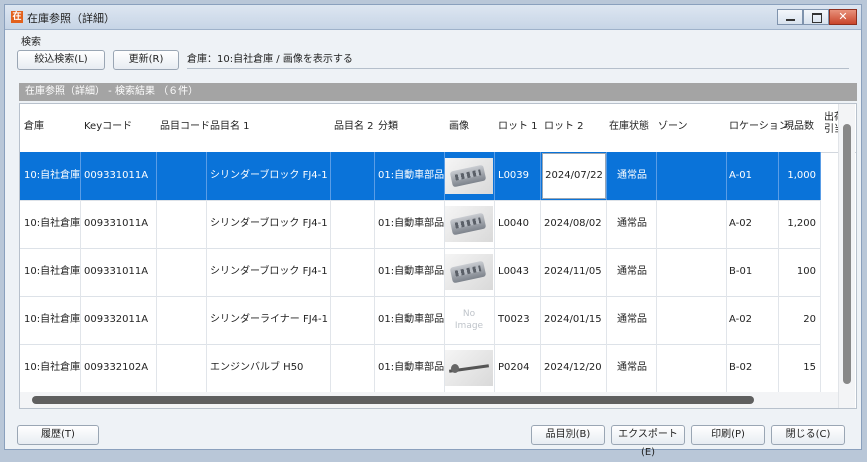  What do you see at coordinates (393, 400) in the screenshot?
I see `horizontal-scroll-thumb` at bounding box center [393, 400].